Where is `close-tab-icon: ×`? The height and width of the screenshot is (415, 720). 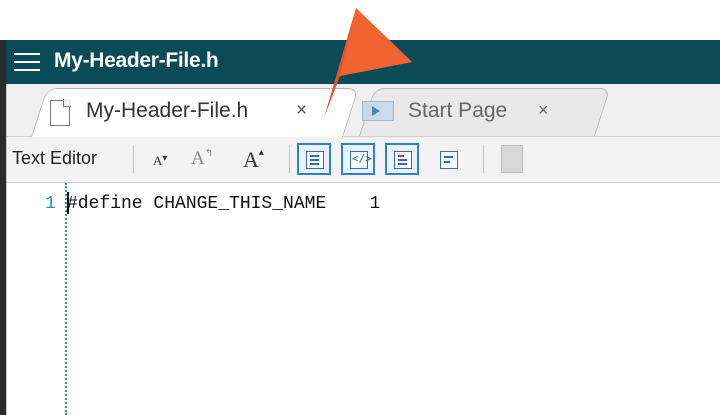
close-tab-icon: × is located at coordinates (543, 110).